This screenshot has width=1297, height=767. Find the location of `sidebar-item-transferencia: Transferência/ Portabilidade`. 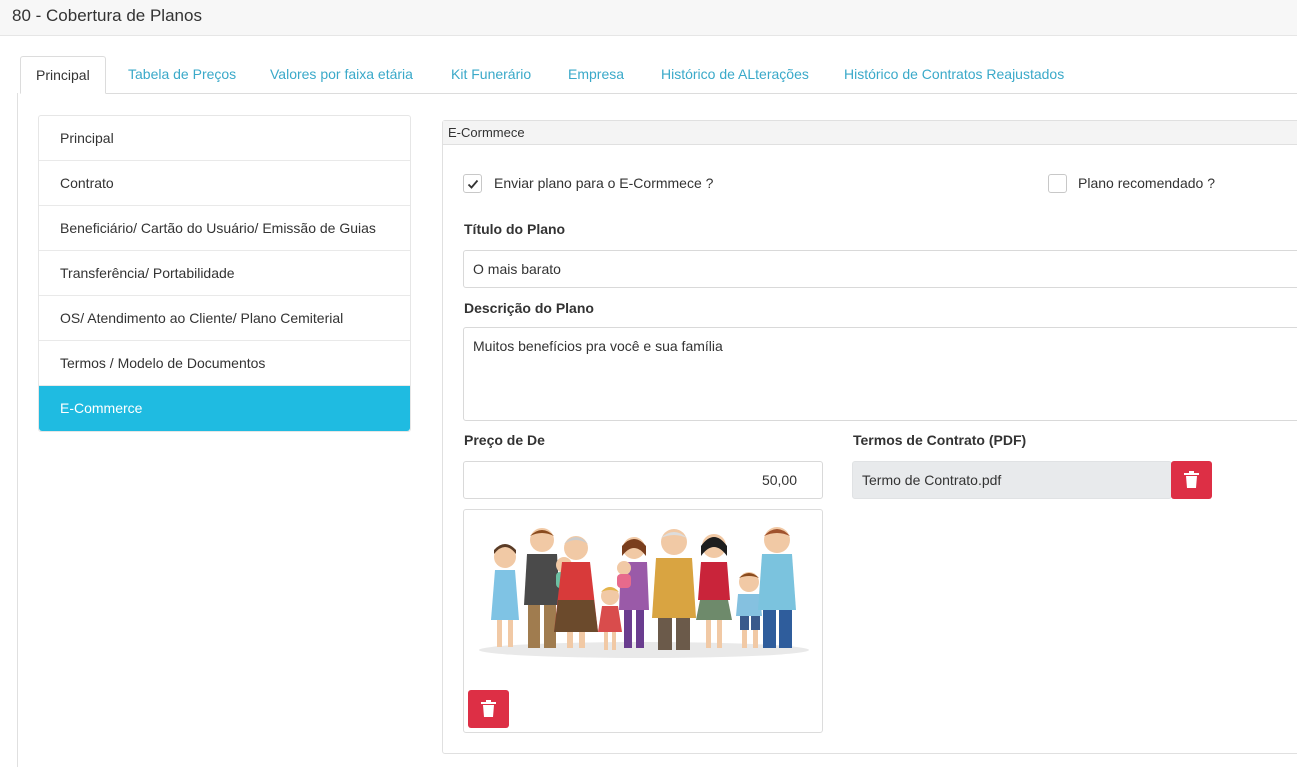

sidebar-item-transferencia: Transferência/ Portabilidade is located at coordinates (224, 273).